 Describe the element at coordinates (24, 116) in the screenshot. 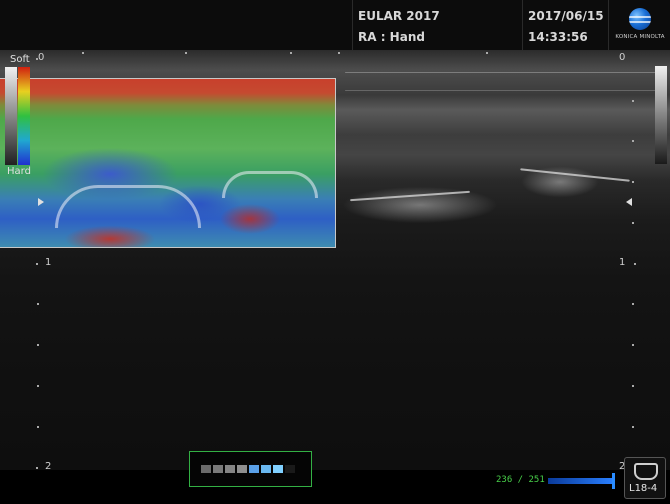

I see `color-scale-bar` at that location.